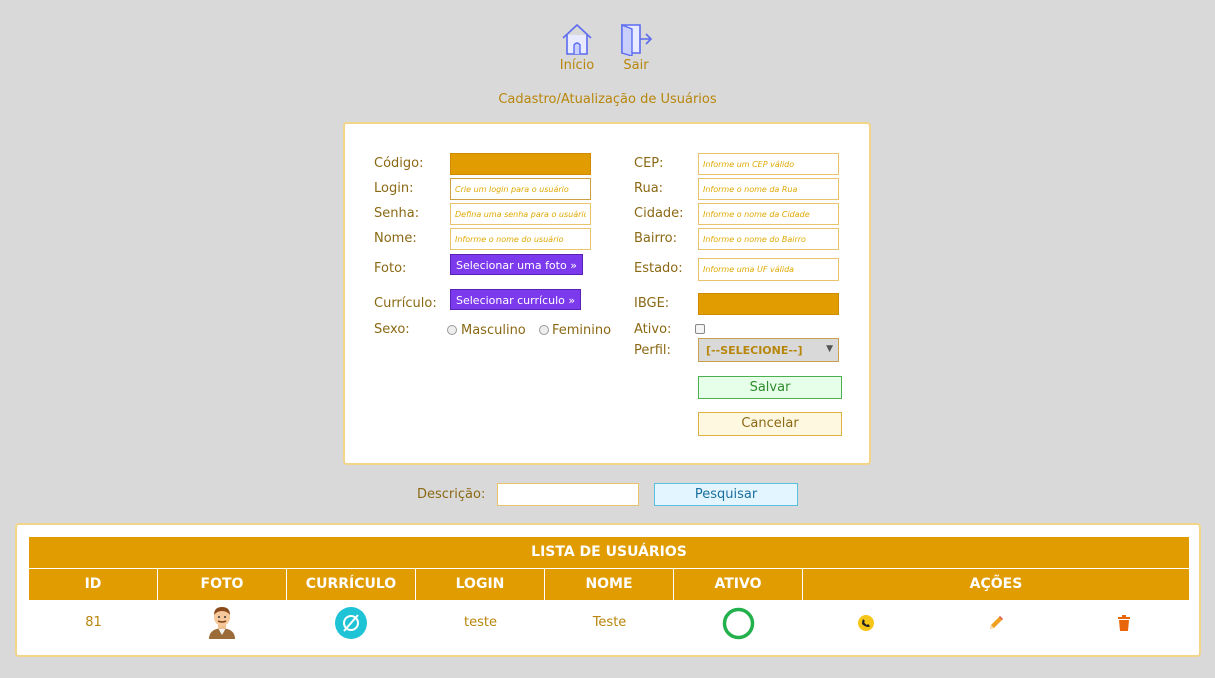 This screenshot has height=678, width=1215. Describe the element at coordinates (390, 268) in the screenshot. I see `foto-label: Foto:` at that location.